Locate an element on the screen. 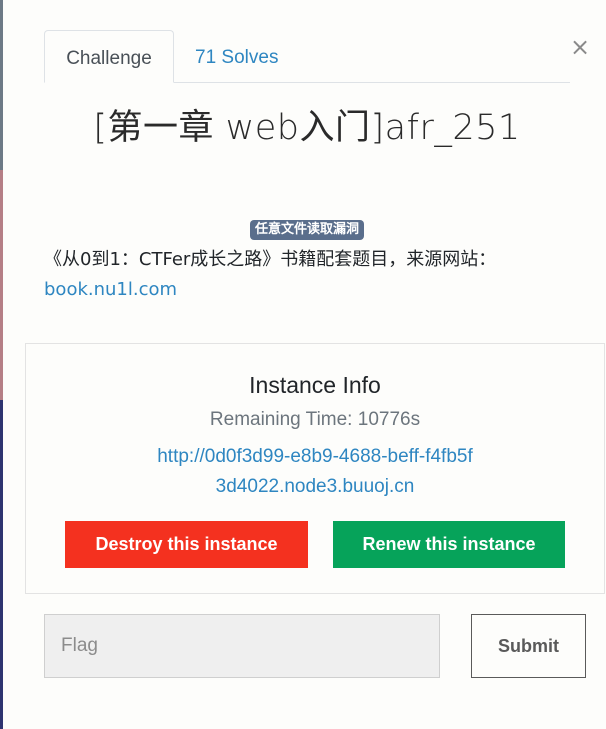  challenge-title: [第一章 web入门]afr_251 is located at coordinates (307, 128).